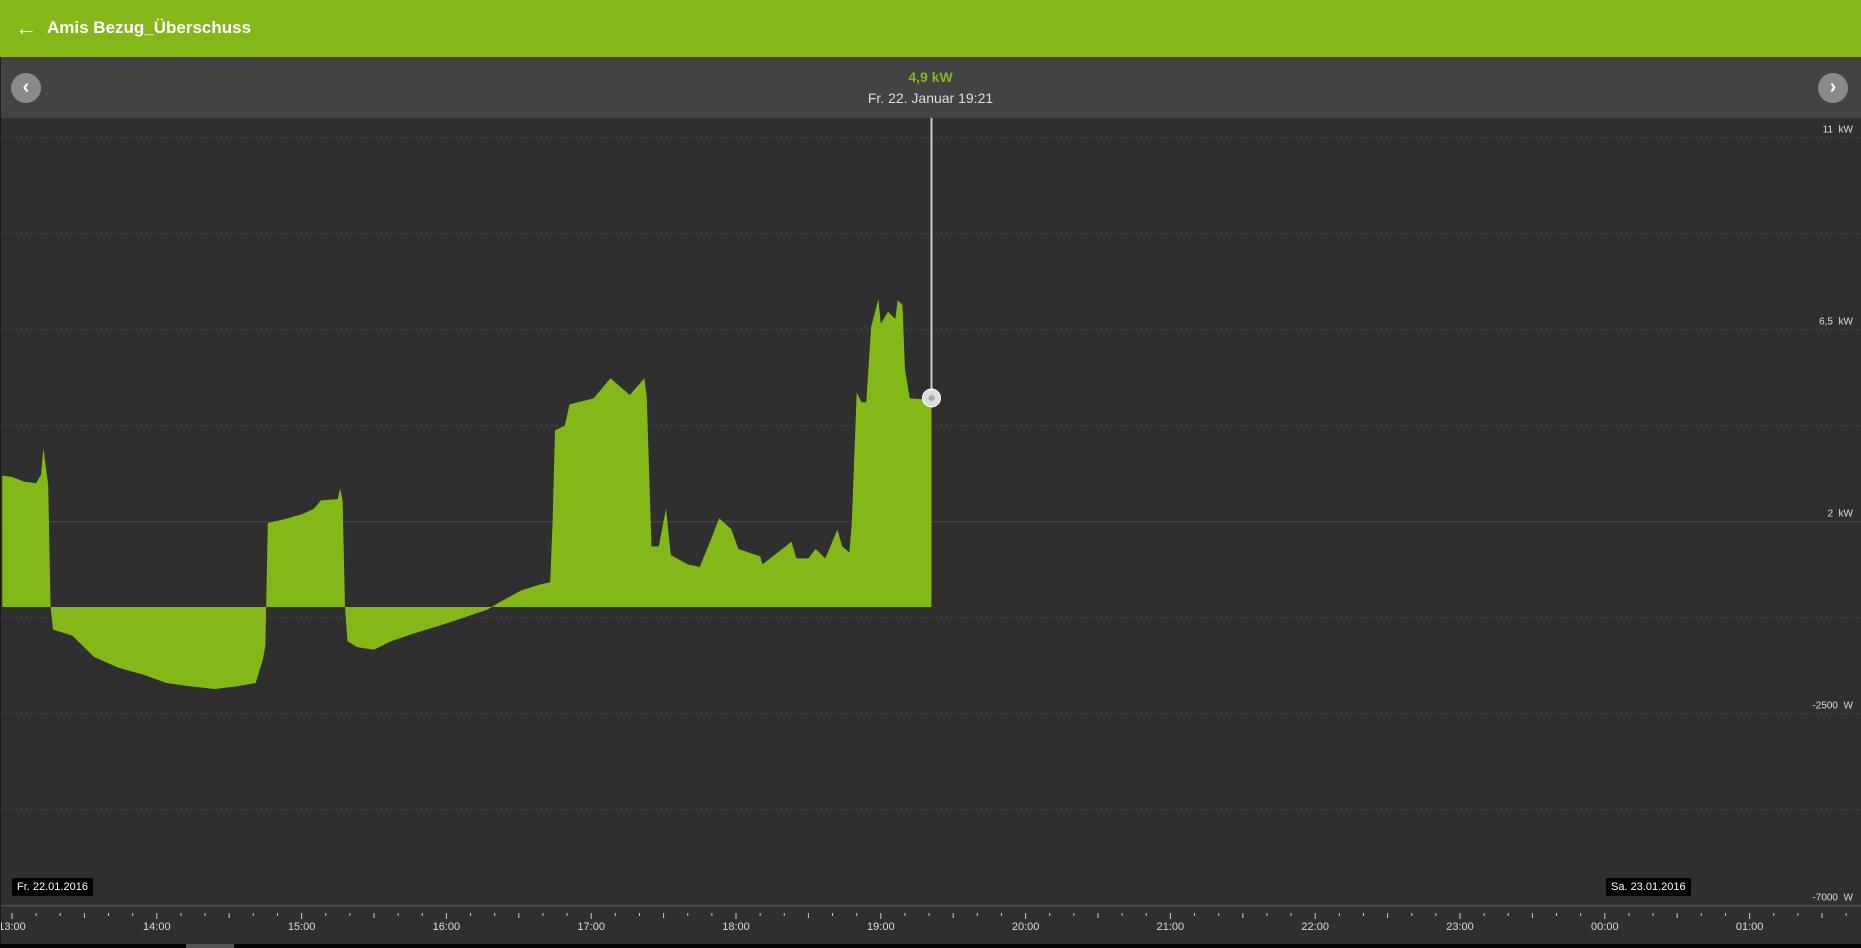 The width and height of the screenshot is (1861, 948). What do you see at coordinates (210, 946) in the screenshot?
I see `scrollbar-thumb` at bounding box center [210, 946].